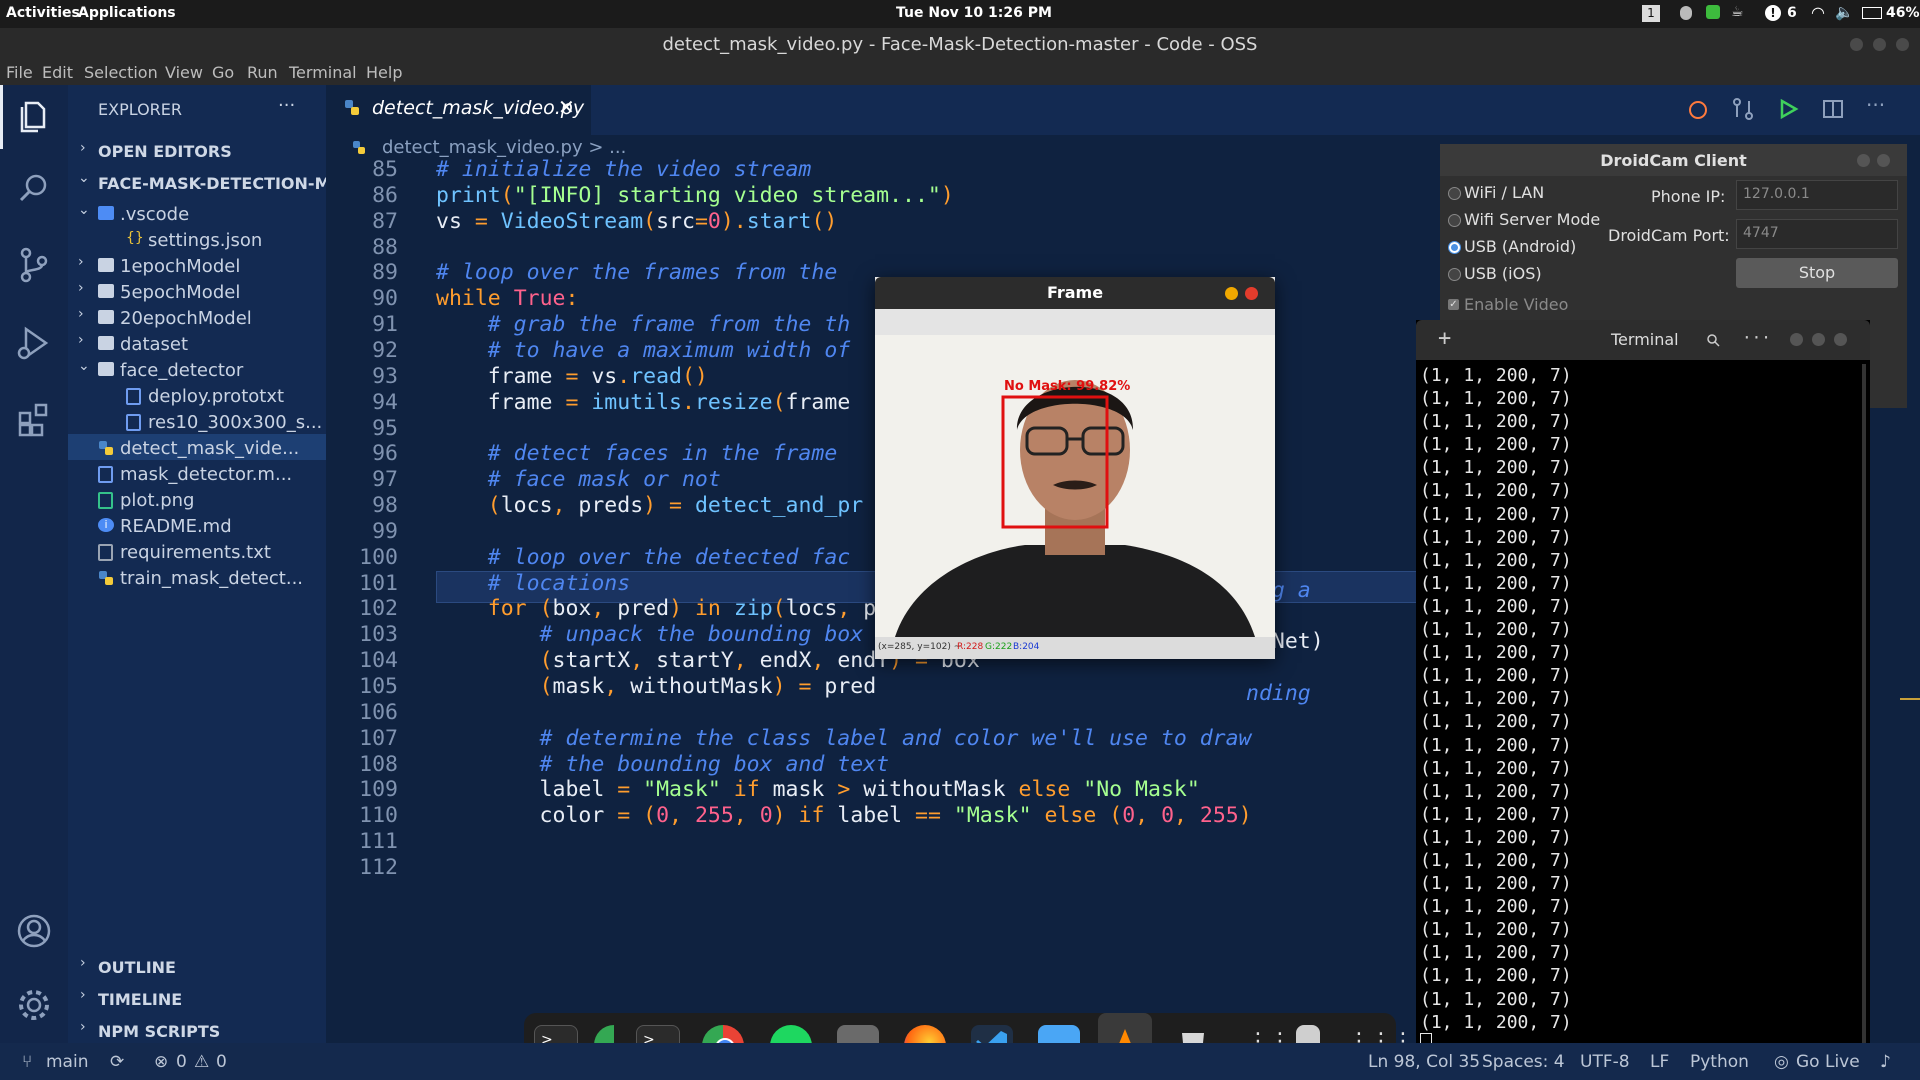 This screenshot has height=1080, width=1920. I want to click on go-live-button: Go Live, so click(1828, 1062).